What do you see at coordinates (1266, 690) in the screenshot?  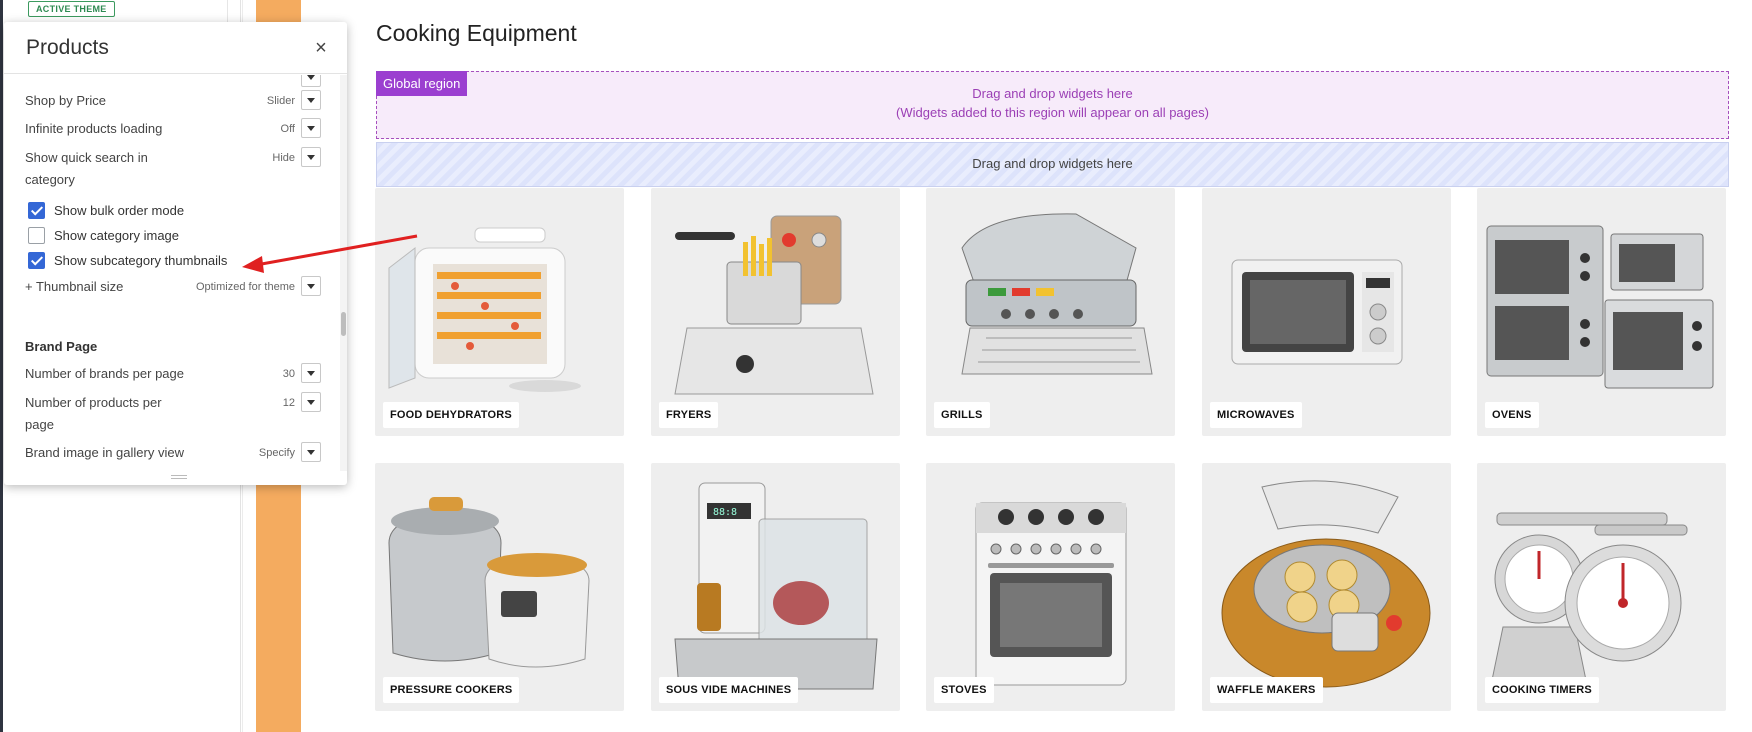 I see `category-label: WAFFLE MAKERS` at bounding box center [1266, 690].